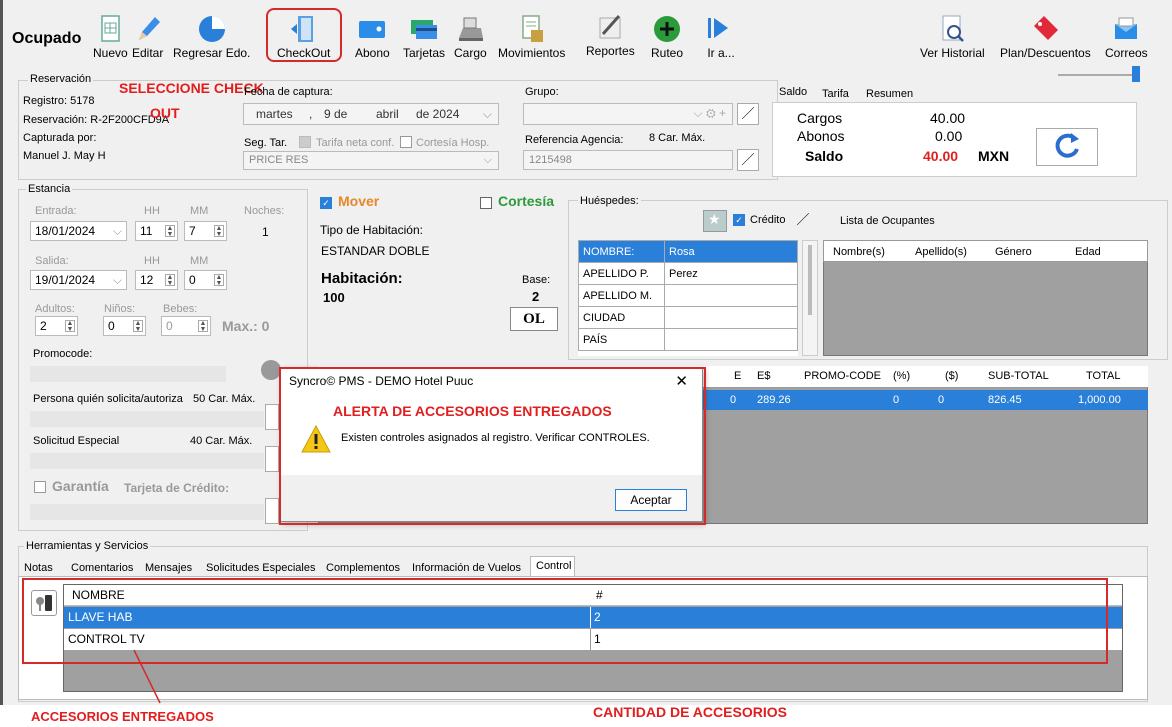  I want to click on guest-row-apellido-p: APELLIDO P.Perez, so click(688, 274).